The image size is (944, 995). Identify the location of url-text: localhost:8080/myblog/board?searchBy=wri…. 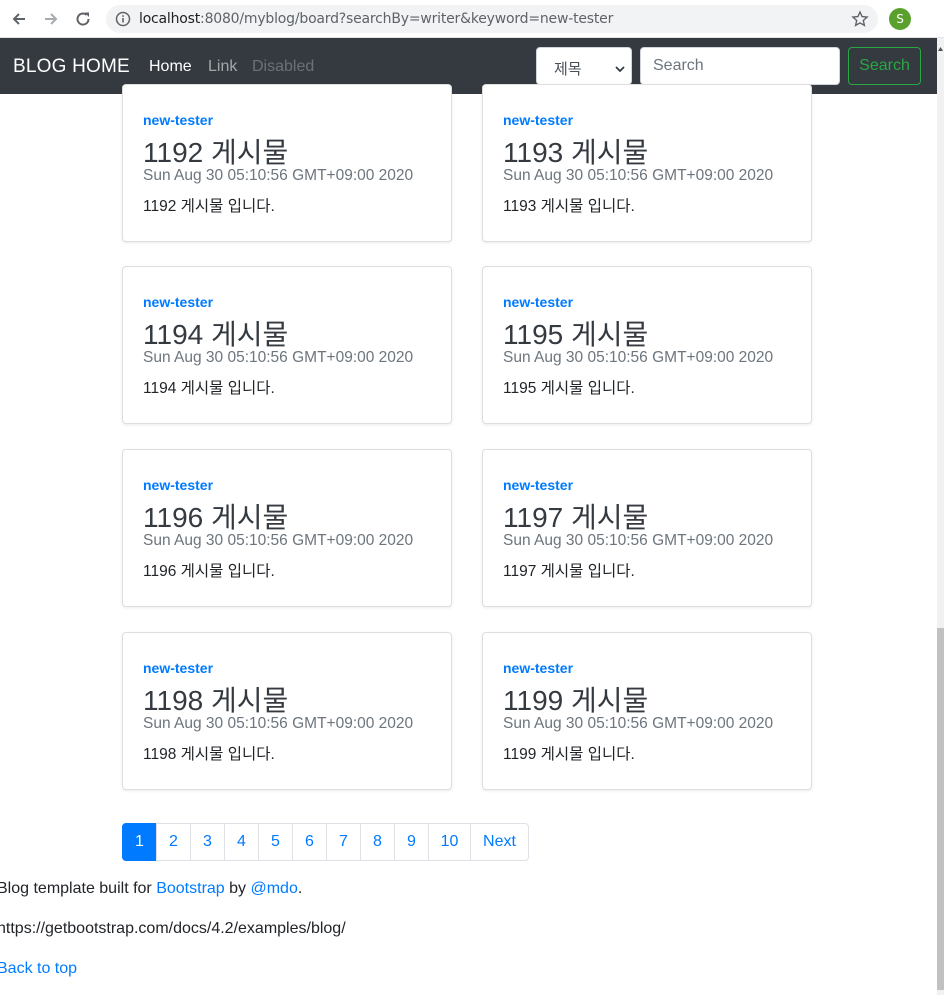
(376, 19).